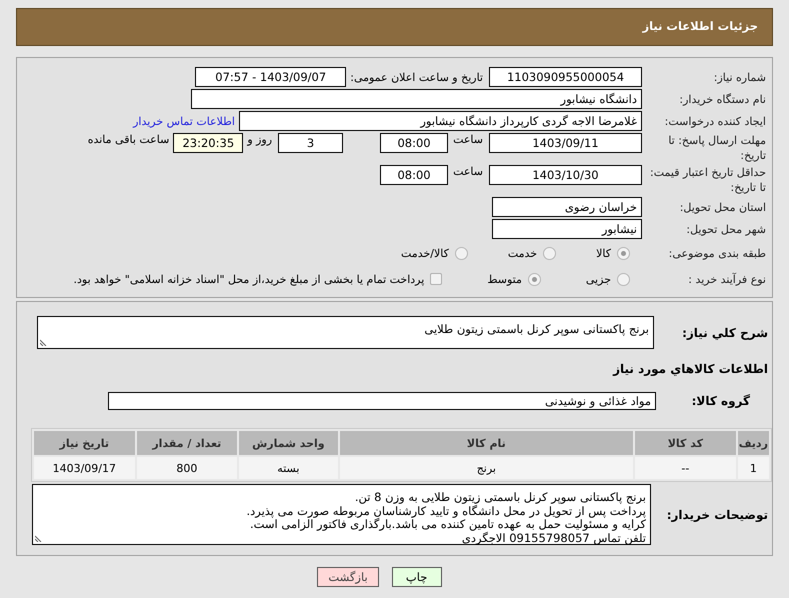 This screenshot has height=598, width=789. What do you see at coordinates (288, 443) in the screenshot?
I see `column-header: واحد شمارش` at bounding box center [288, 443].